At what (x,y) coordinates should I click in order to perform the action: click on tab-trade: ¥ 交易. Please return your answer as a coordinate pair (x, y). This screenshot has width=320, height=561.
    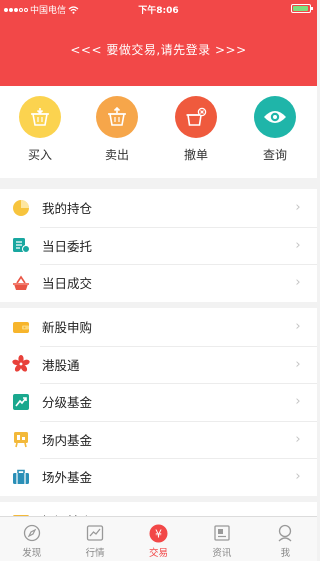
    Looking at the image, I should click on (158, 539).